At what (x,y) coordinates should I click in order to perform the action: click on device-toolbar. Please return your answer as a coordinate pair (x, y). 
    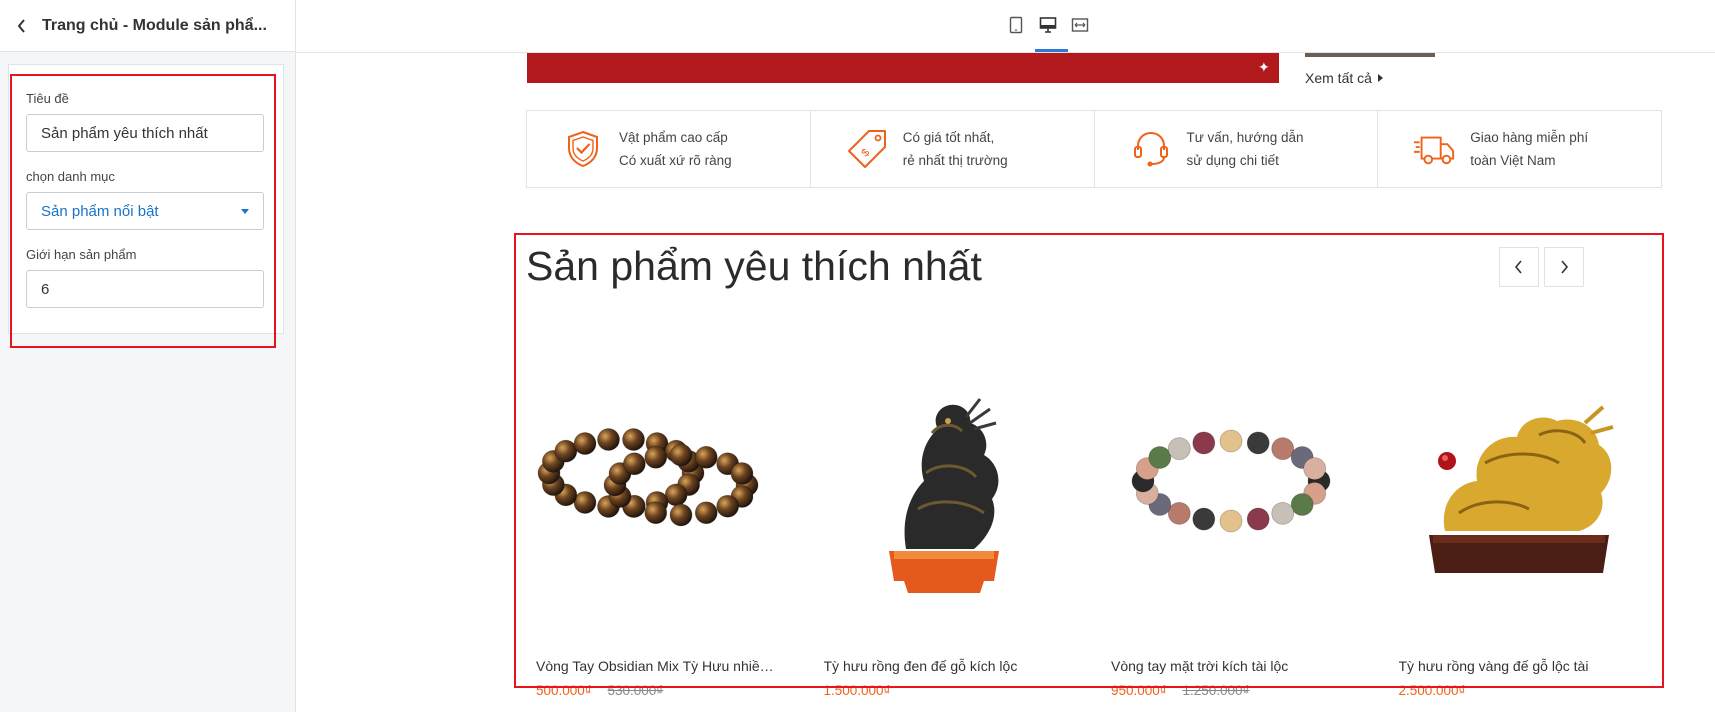
    Looking at the image, I should click on (1005, 26).